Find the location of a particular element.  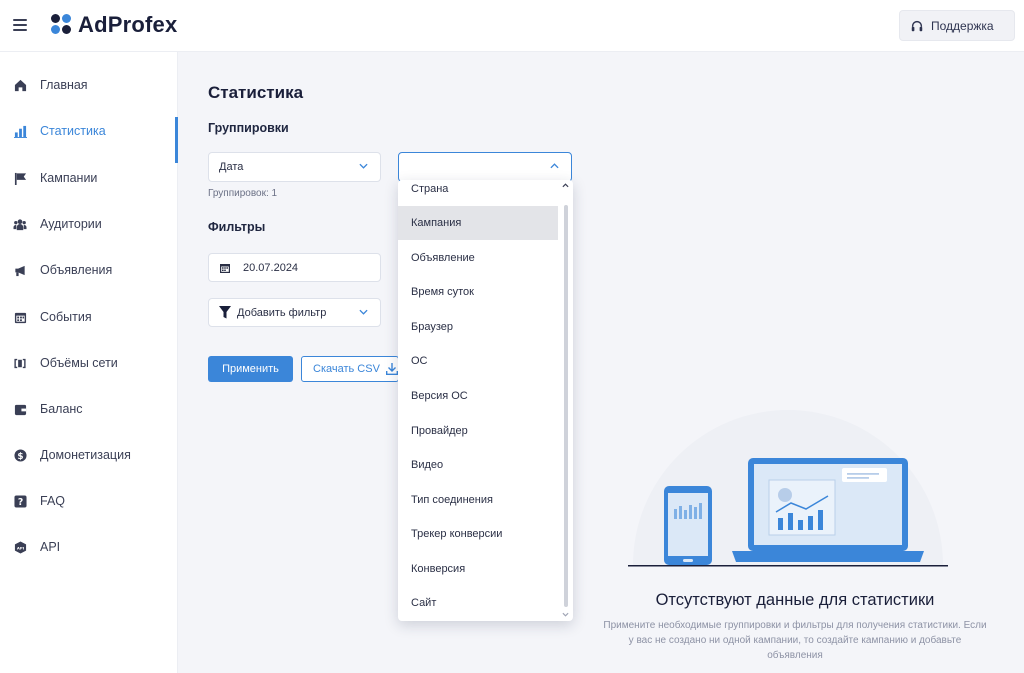

question-icon: ? is located at coordinates (20, 501).